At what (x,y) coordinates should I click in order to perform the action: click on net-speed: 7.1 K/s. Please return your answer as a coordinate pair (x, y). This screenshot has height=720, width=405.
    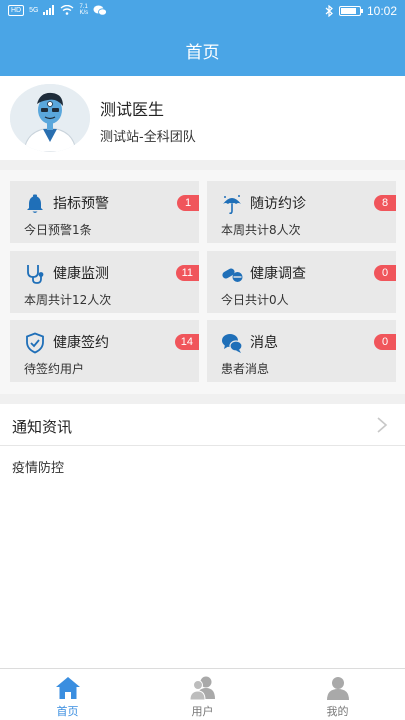
    Looking at the image, I should click on (83, 10).